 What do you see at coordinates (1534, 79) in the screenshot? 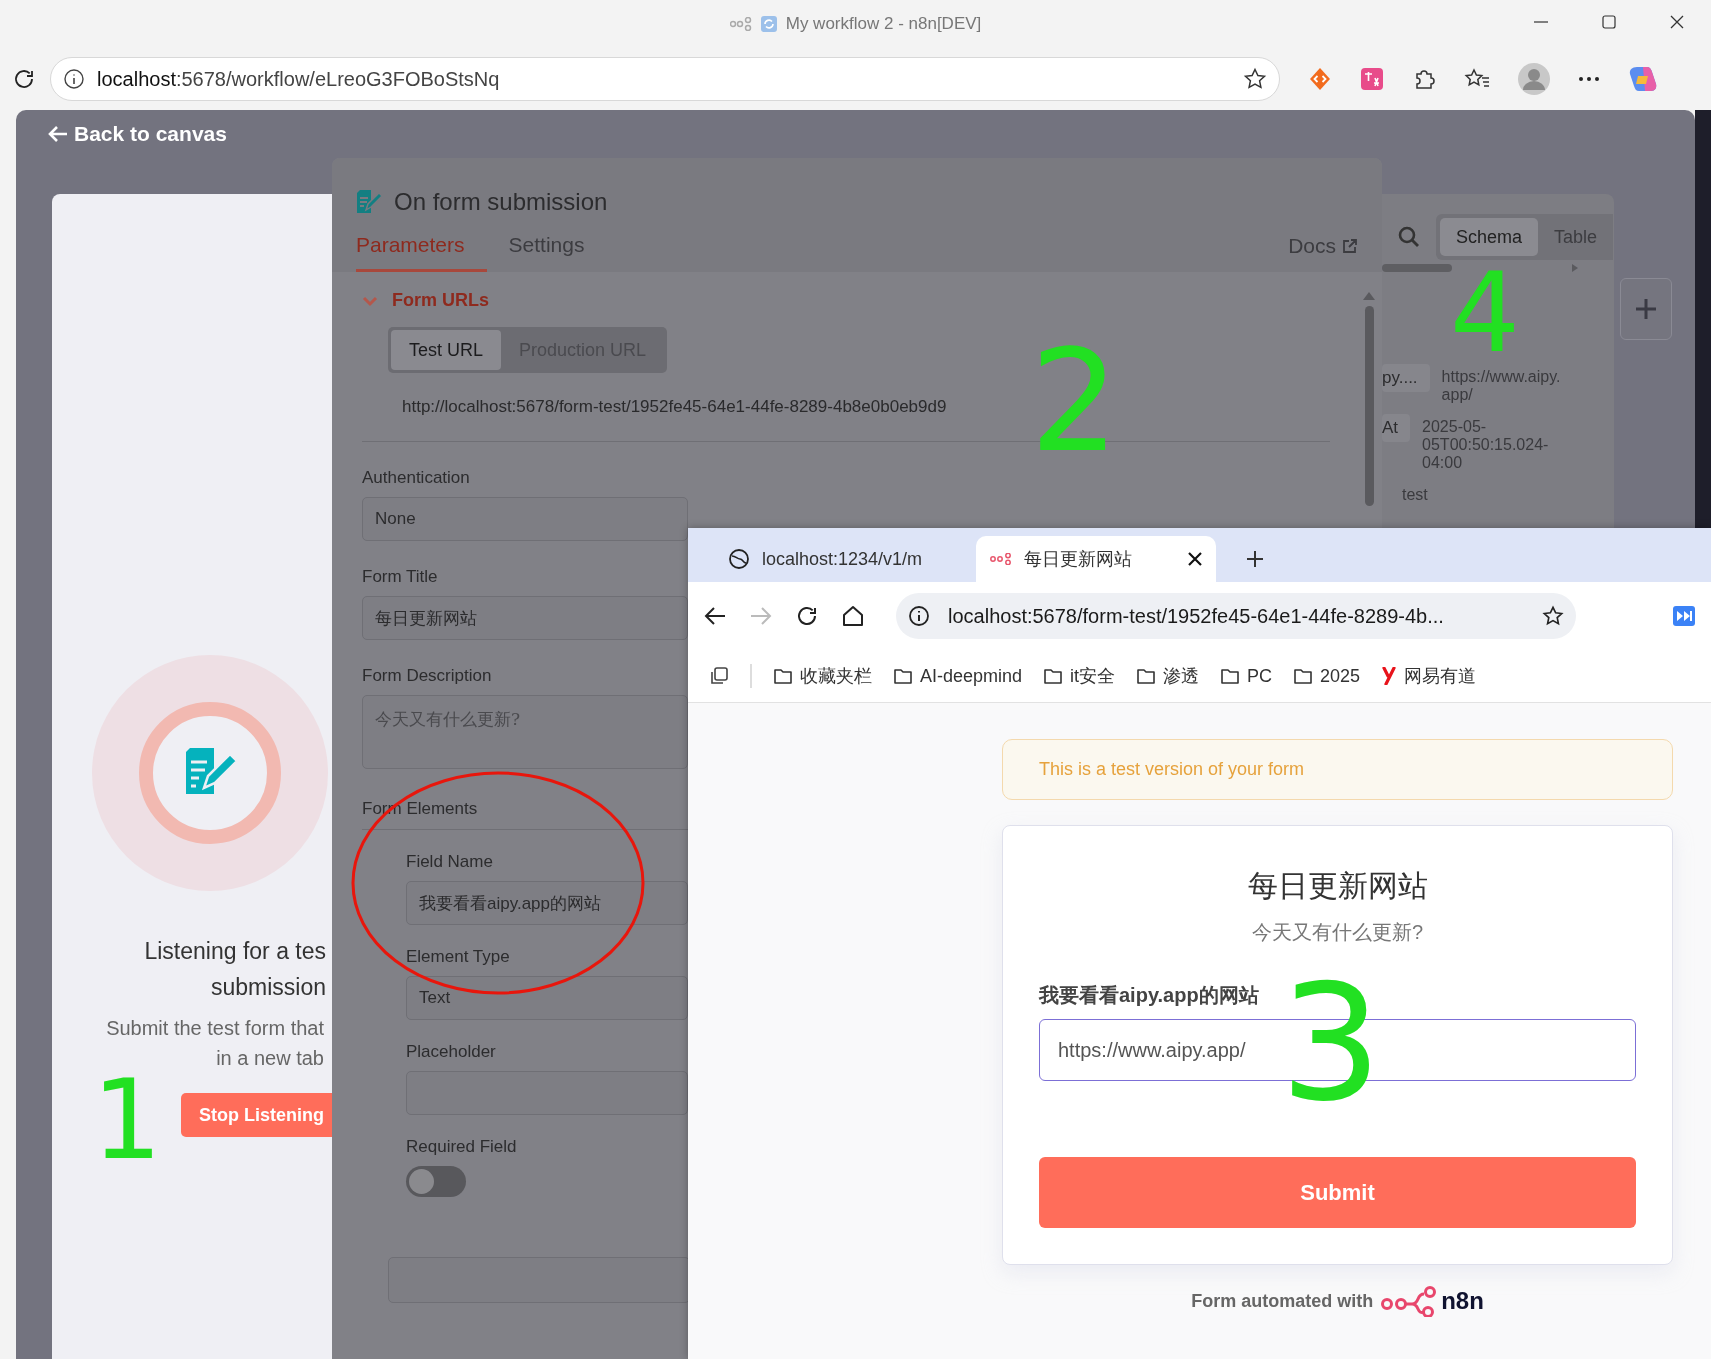
I see `avatar-icon` at bounding box center [1534, 79].